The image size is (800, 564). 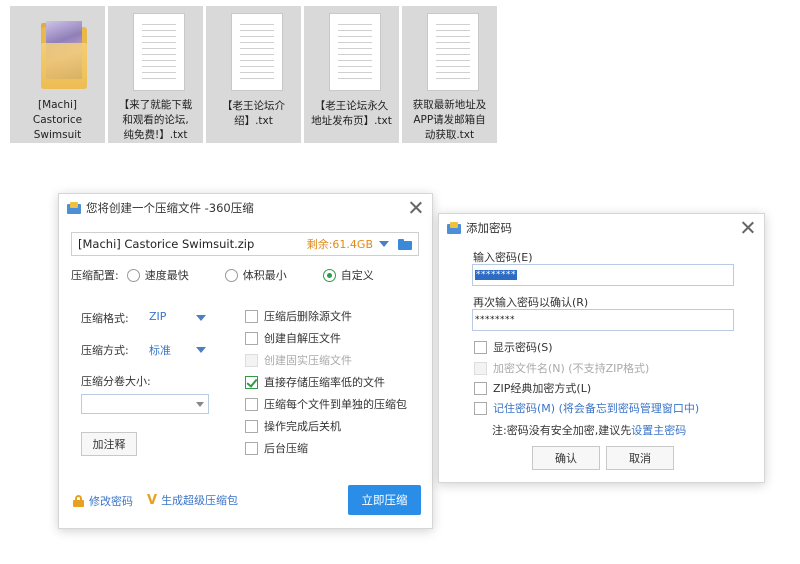 I want to click on option-separate-archives: 压缩每个文件到单独的压缩包, so click(x=326, y=404).